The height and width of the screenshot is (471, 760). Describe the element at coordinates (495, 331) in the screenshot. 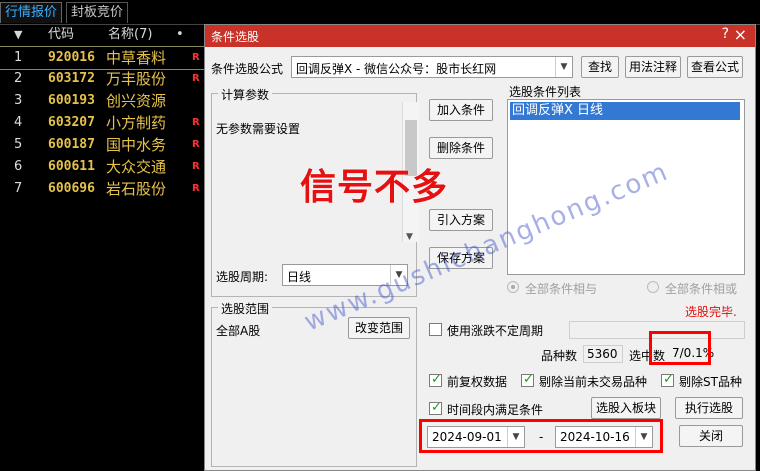

I see `limit-period-label: 使用涨跌不定周期` at that location.